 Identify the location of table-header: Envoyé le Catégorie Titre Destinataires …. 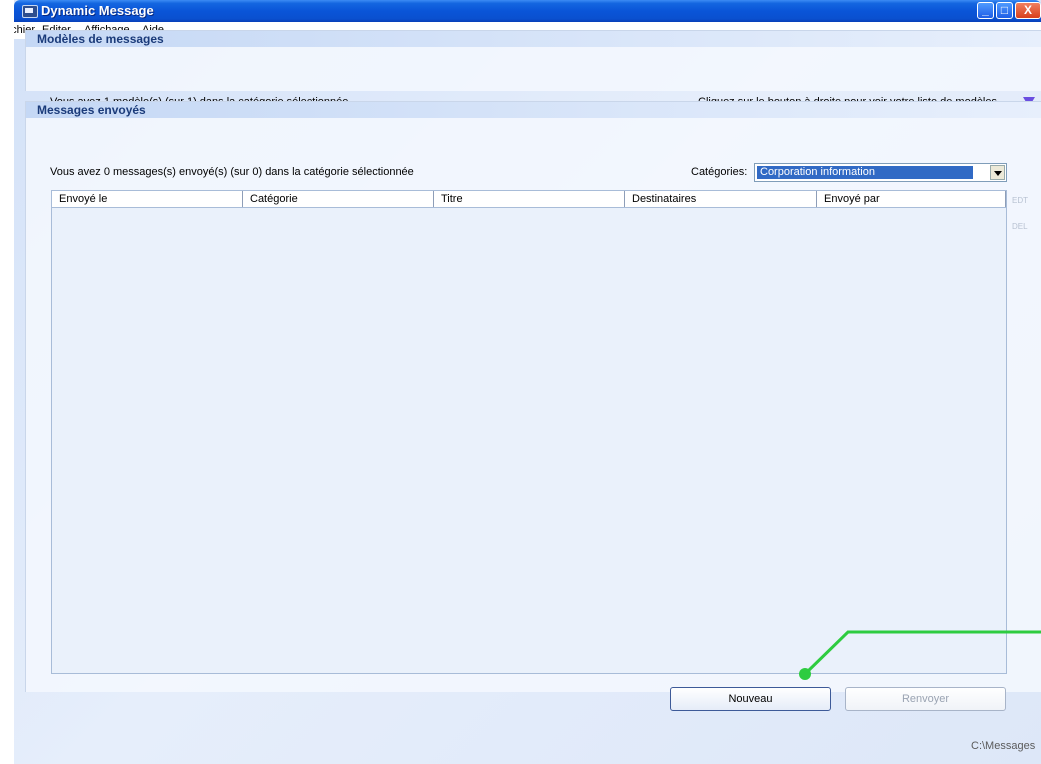
(529, 199).